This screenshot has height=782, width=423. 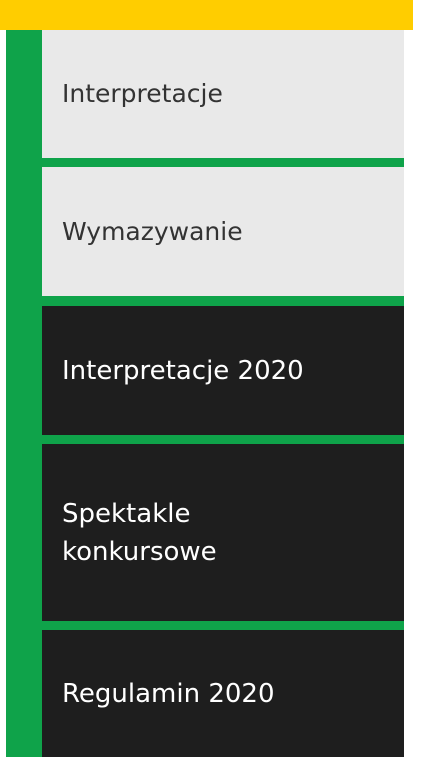 I want to click on menu-item-label: Interpretacje, so click(x=142, y=93).